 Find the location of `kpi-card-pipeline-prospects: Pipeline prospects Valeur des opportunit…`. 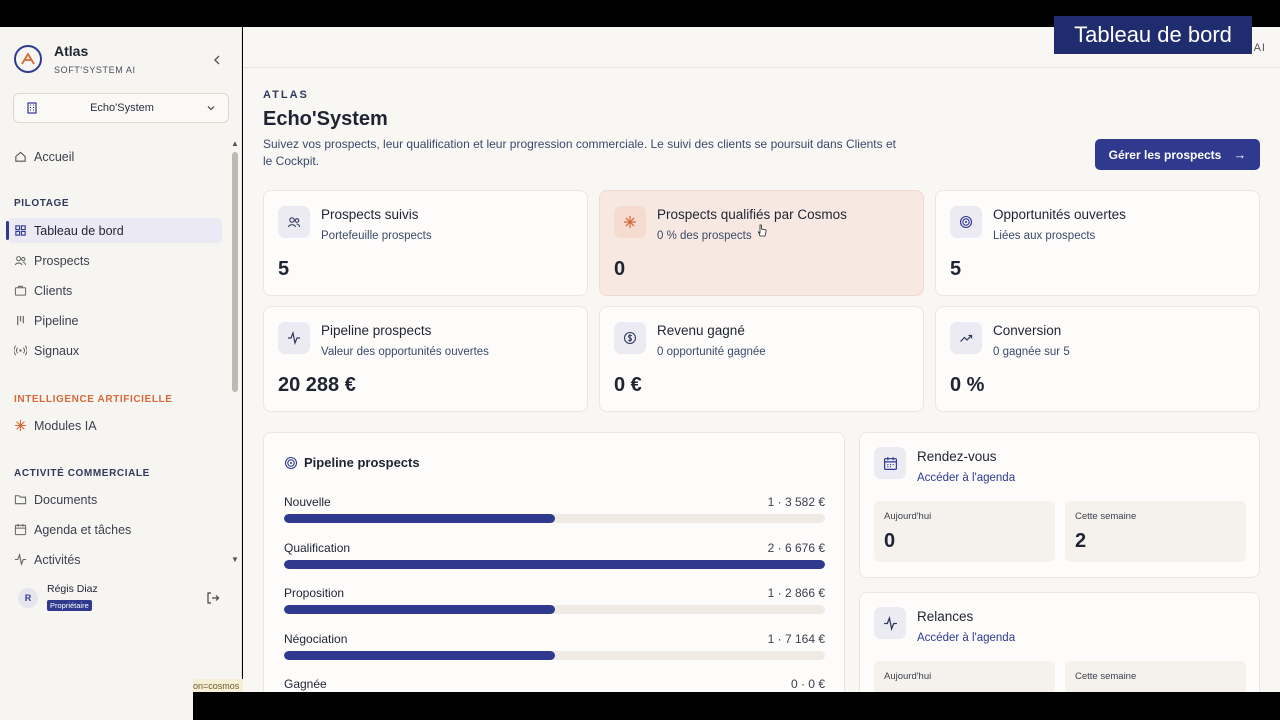

kpi-card-pipeline-prospects: Pipeline prospects Valeur des opportunit… is located at coordinates (425, 359).